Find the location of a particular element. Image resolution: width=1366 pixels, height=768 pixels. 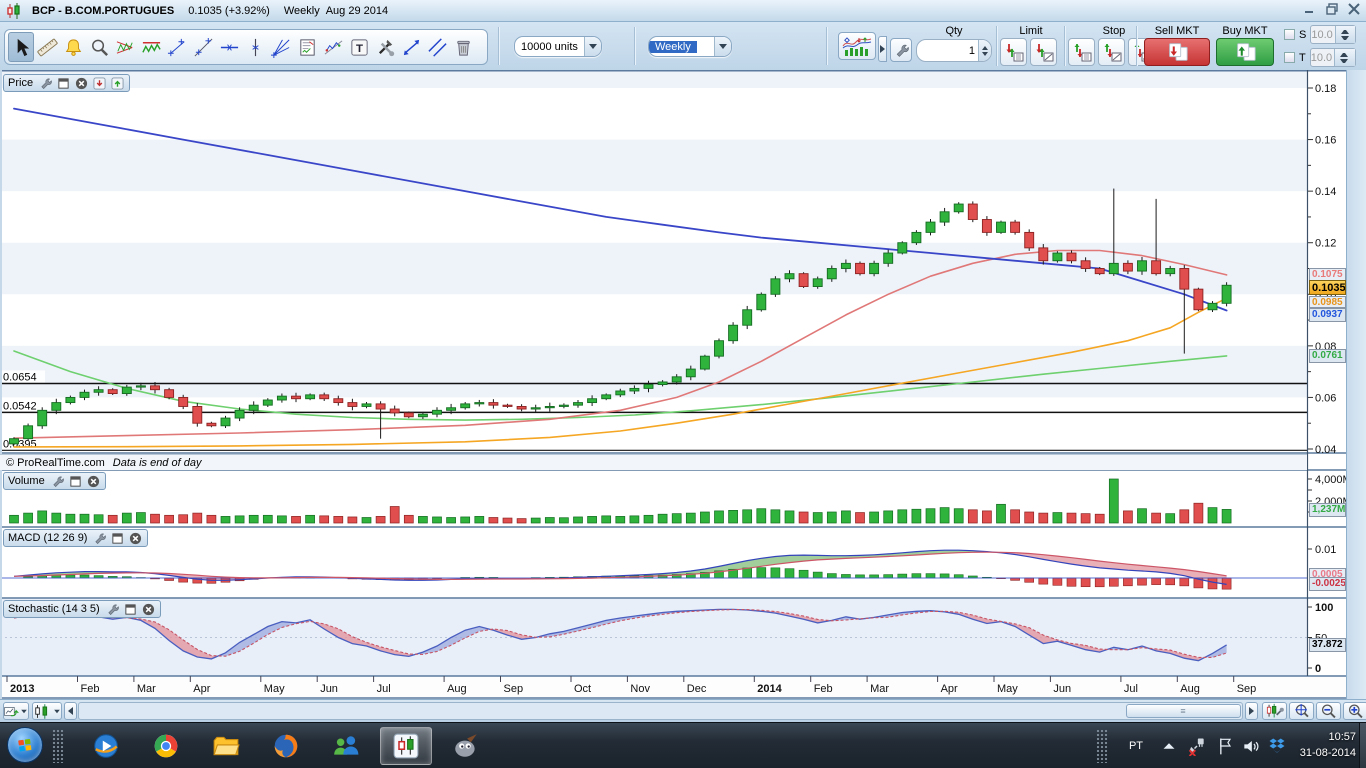

start-button is located at coordinates (25, 745).